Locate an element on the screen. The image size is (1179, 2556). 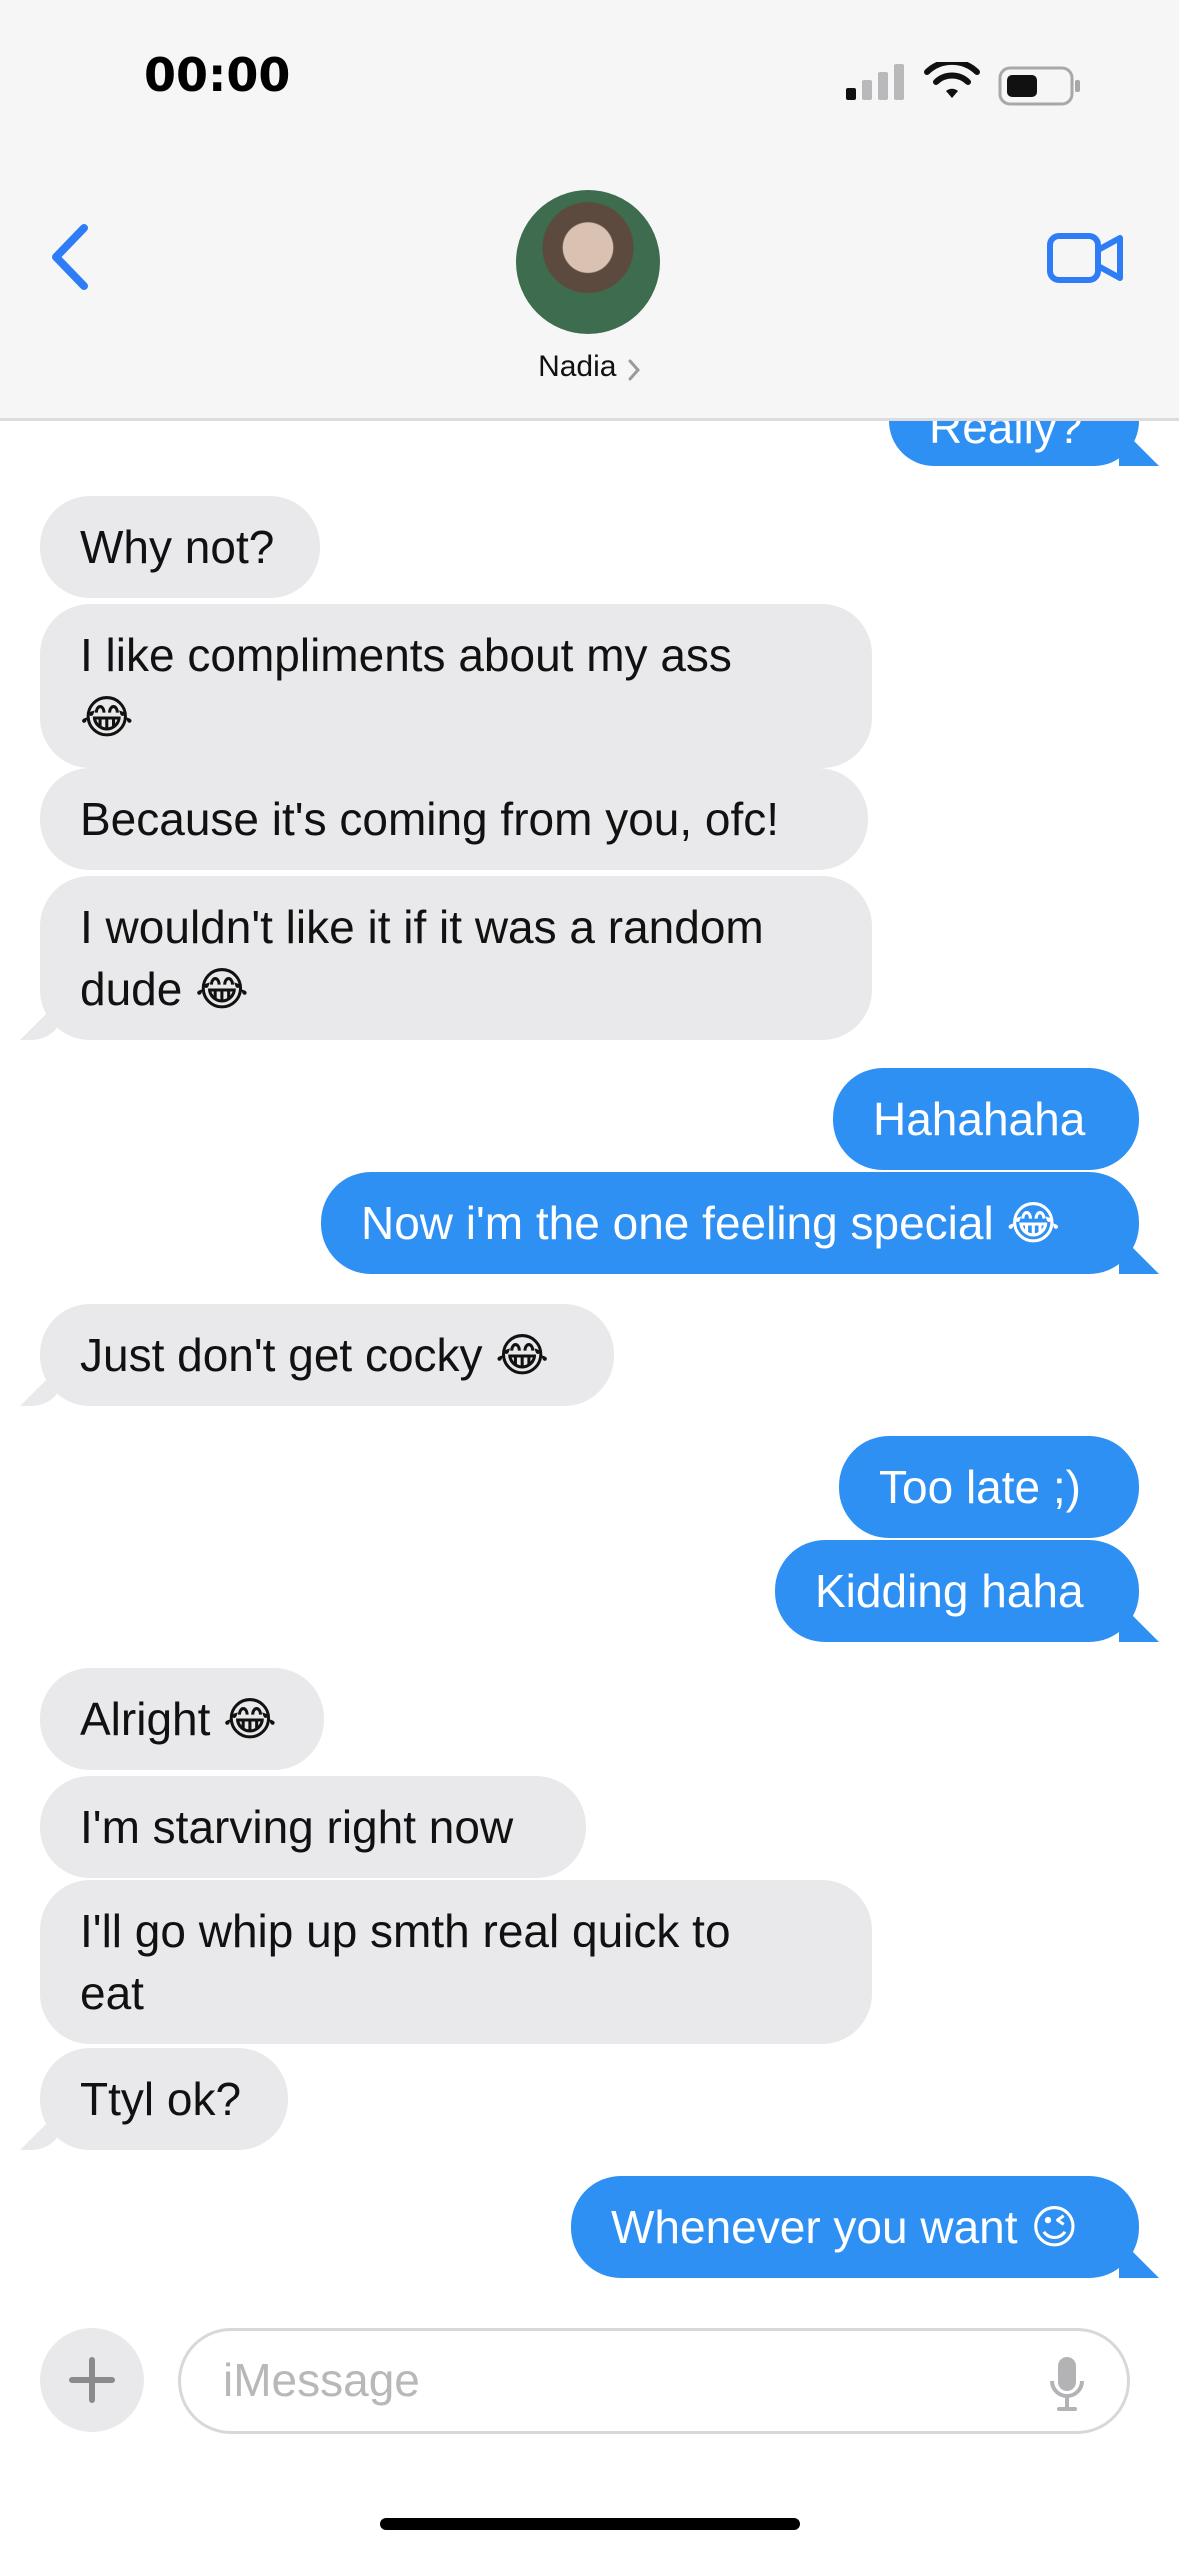
message-bubble-received: Because it's coming from you, ofc! is located at coordinates (454, 819).